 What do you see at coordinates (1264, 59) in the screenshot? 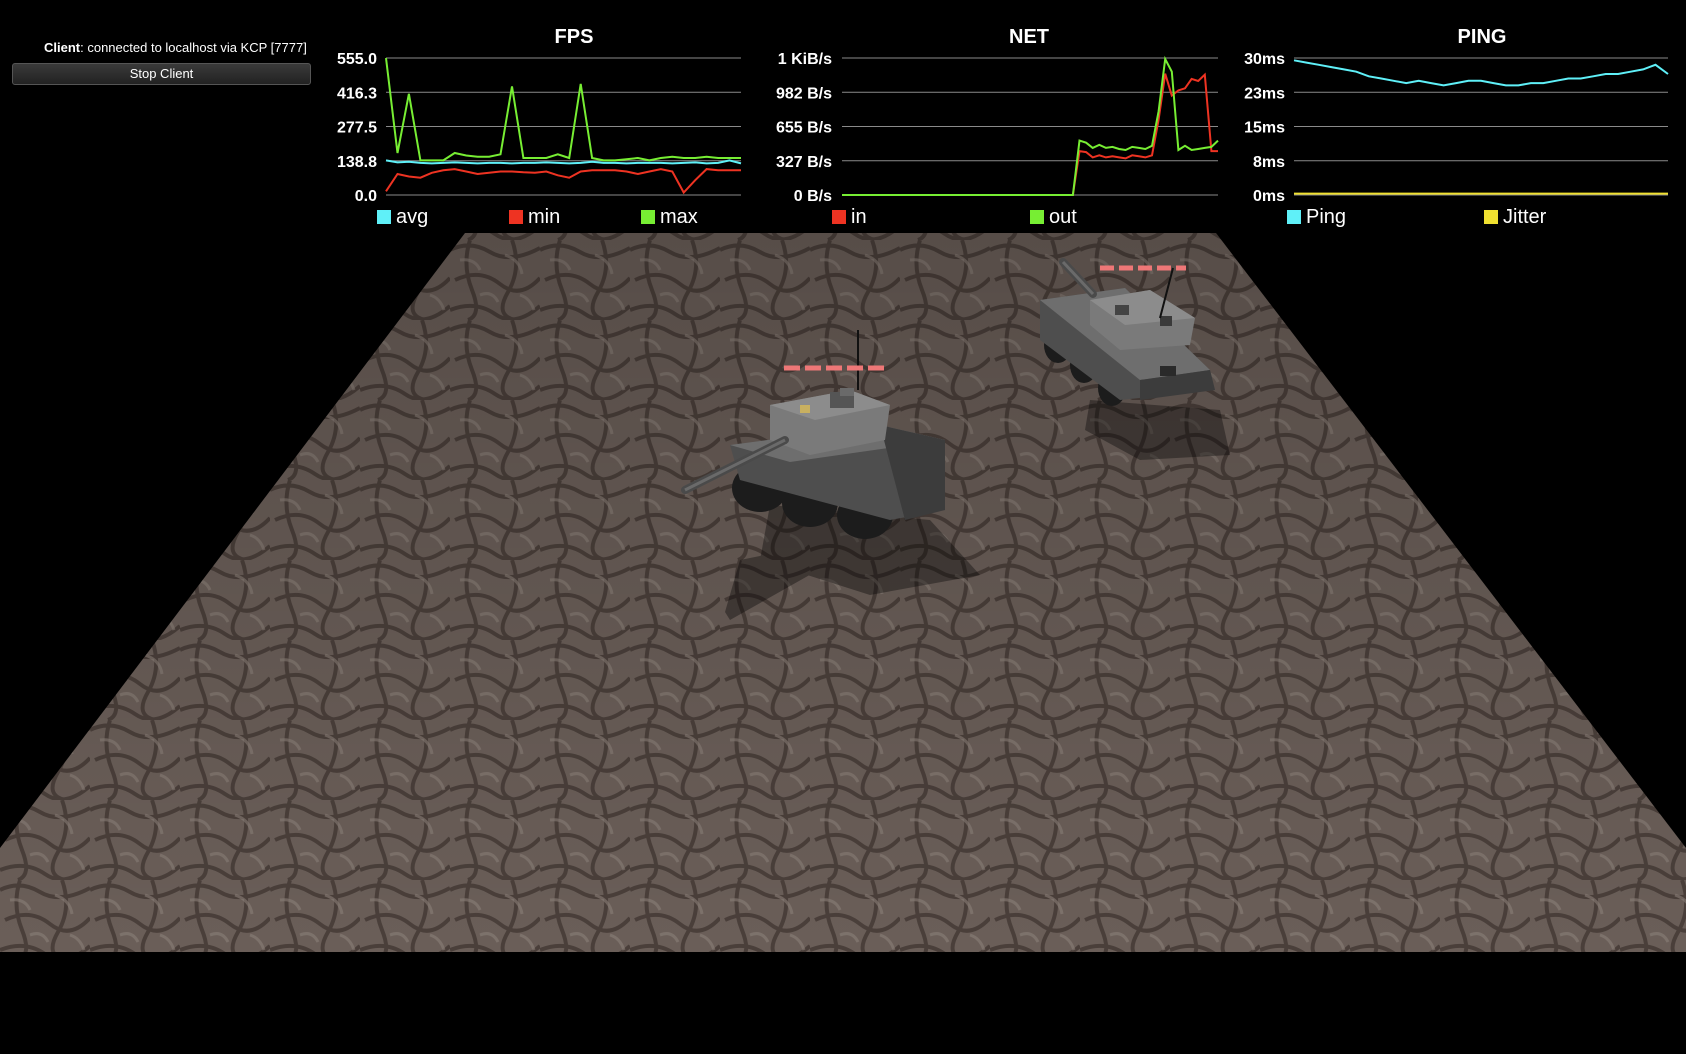
I see `ping-tick-label: 30ms` at bounding box center [1264, 59].